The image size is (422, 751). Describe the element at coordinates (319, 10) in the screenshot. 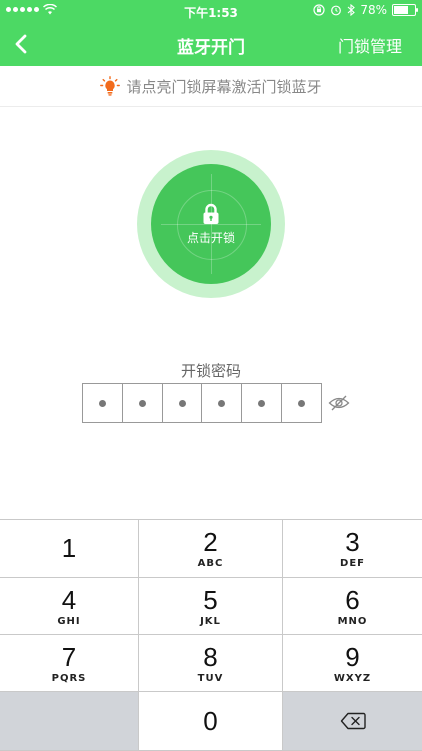

I see `orientation-lock-icon` at that location.